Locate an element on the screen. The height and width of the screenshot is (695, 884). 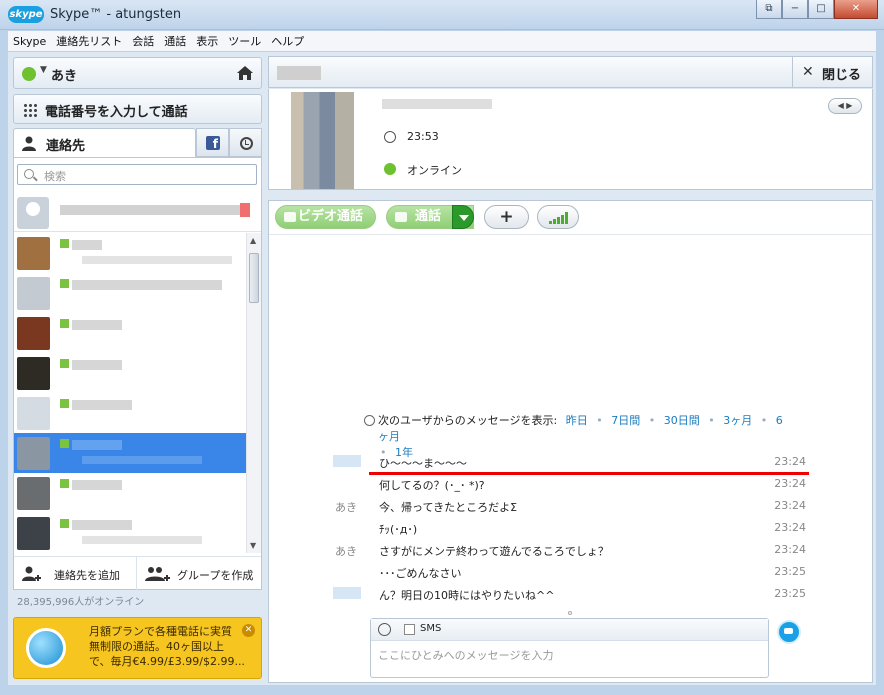
dial-phone-button: 電話番号を入力して通話 is located at coordinates (137, 109).